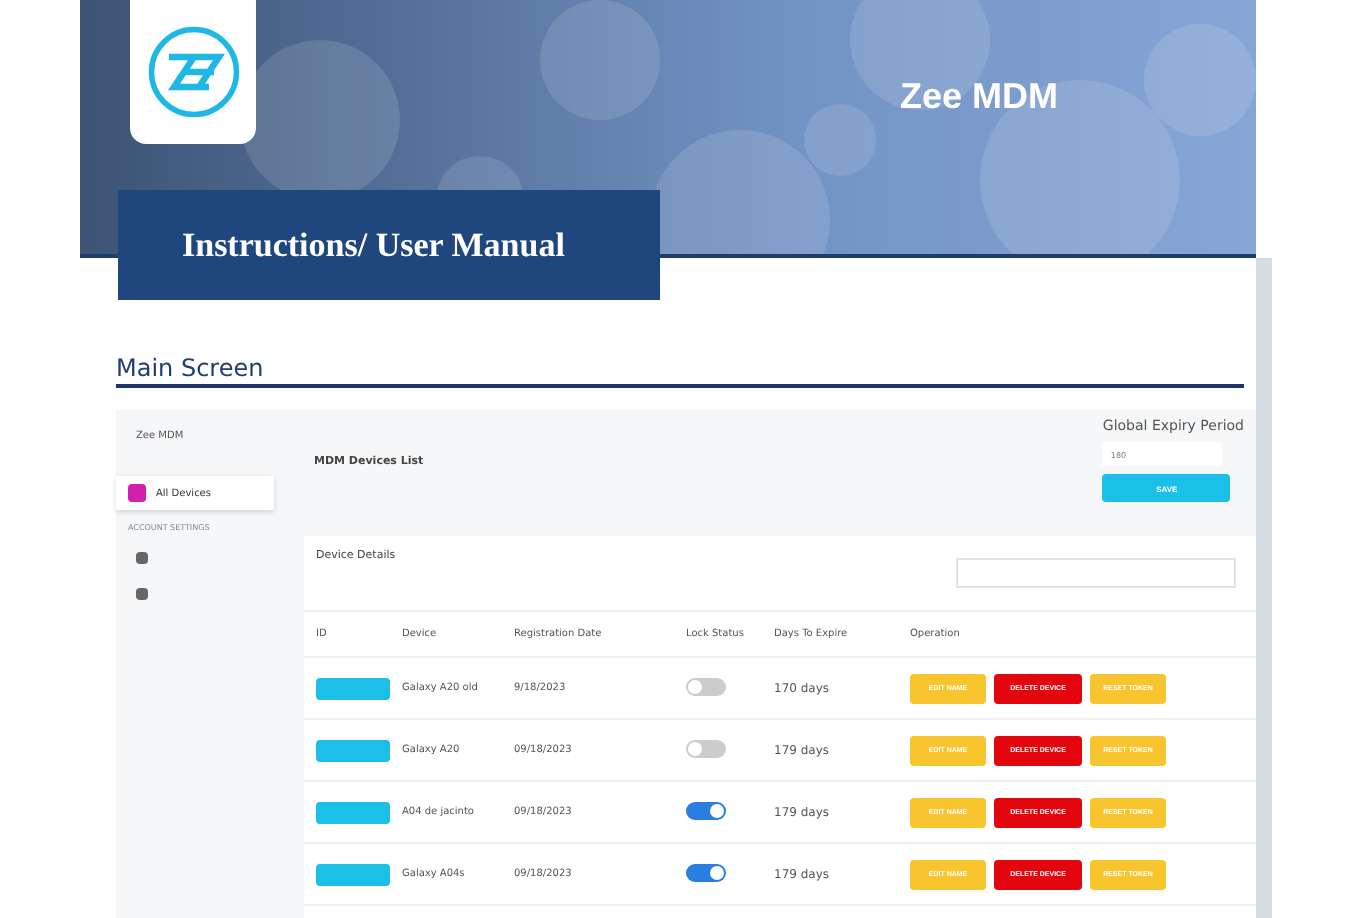 Image resolution: width=1360 pixels, height=918 pixels. I want to click on search-field, so click(1096, 573).